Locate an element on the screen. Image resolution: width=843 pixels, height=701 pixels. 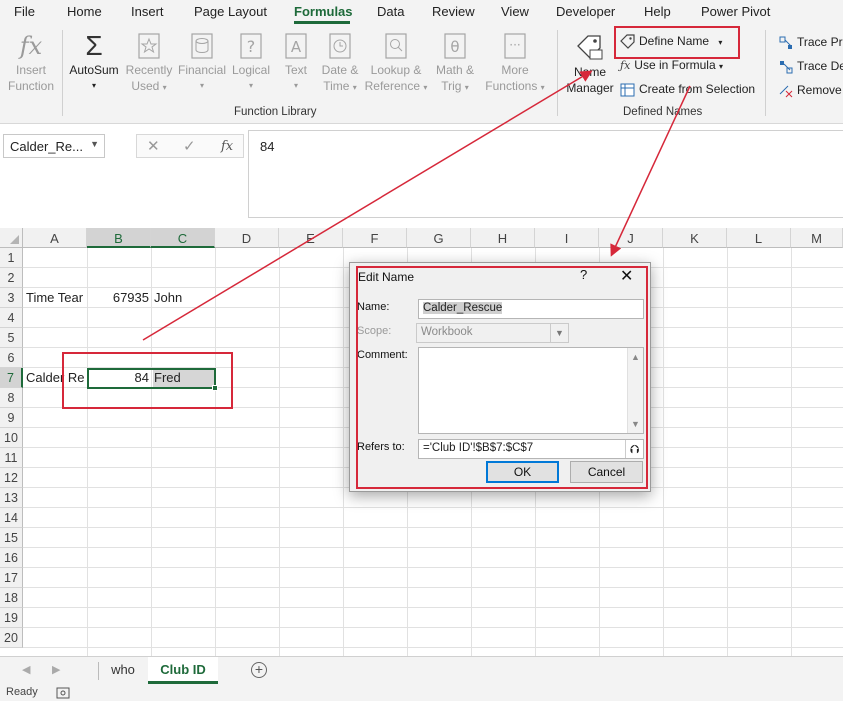
name-manager-label-1: Name is located at coordinates (589, 72).